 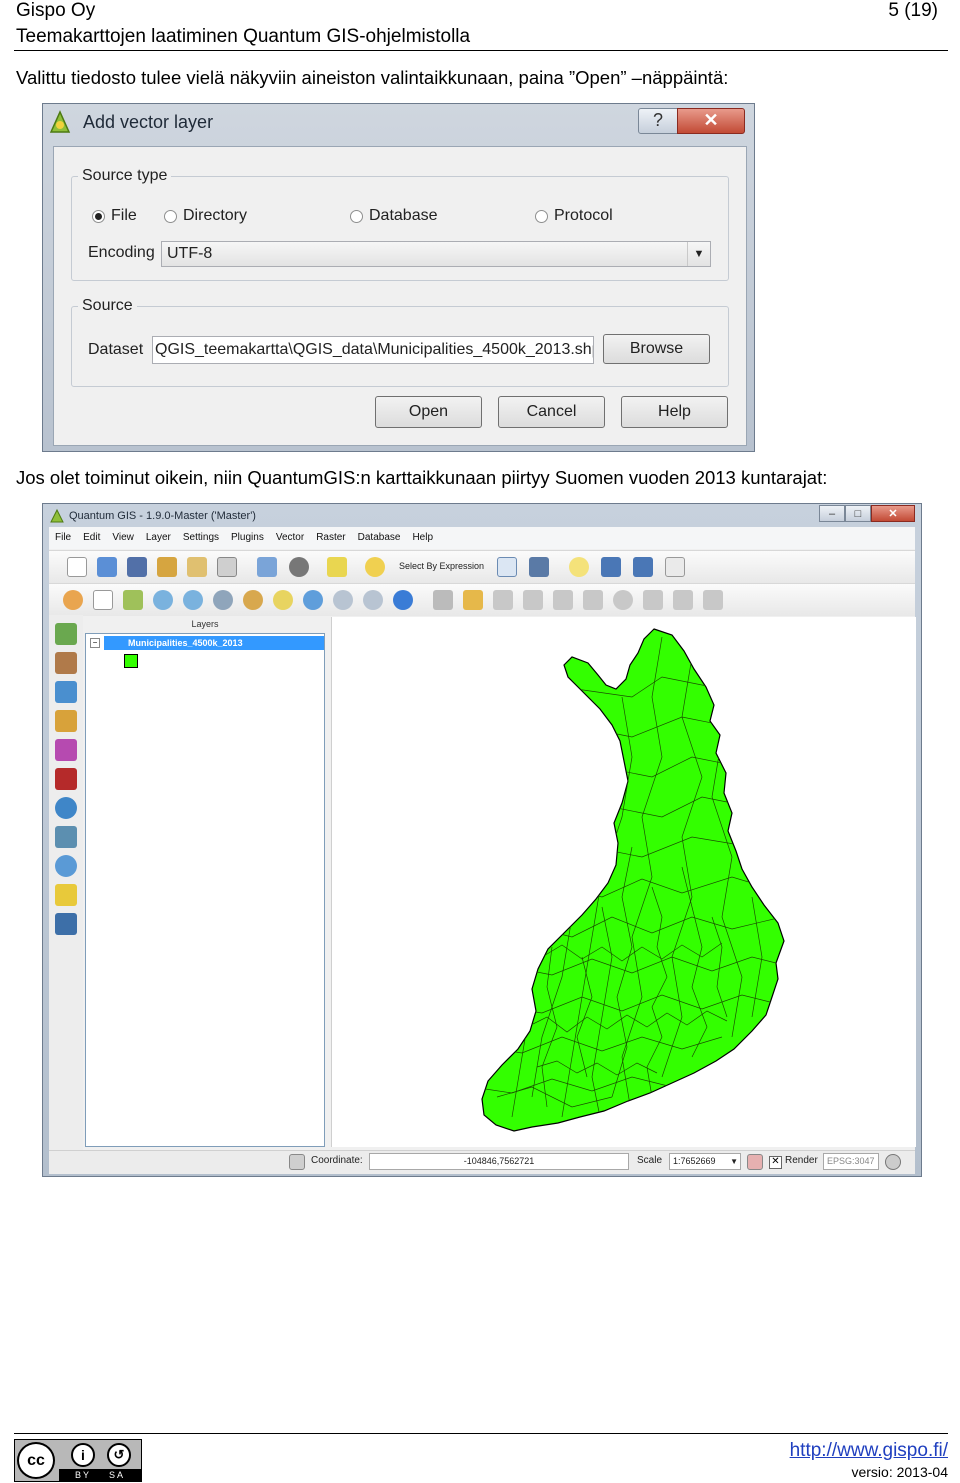 I want to click on window-controls: – □ ✕, so click(x=867, y=513).